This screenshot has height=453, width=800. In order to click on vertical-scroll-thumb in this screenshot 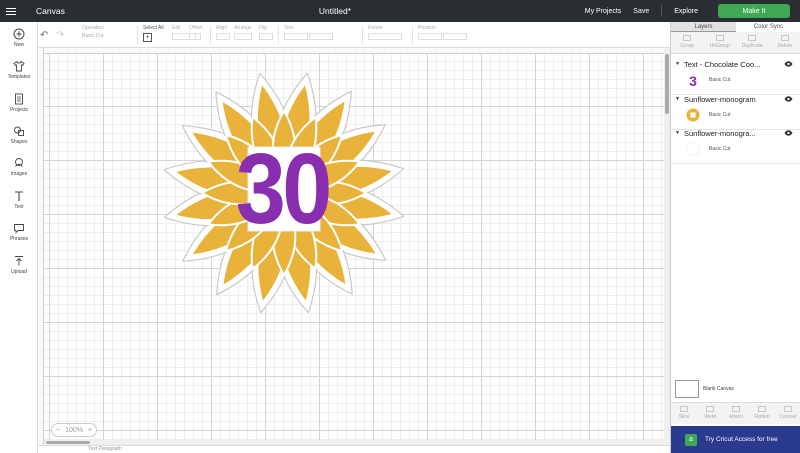, I will do `click(667, 84)`.